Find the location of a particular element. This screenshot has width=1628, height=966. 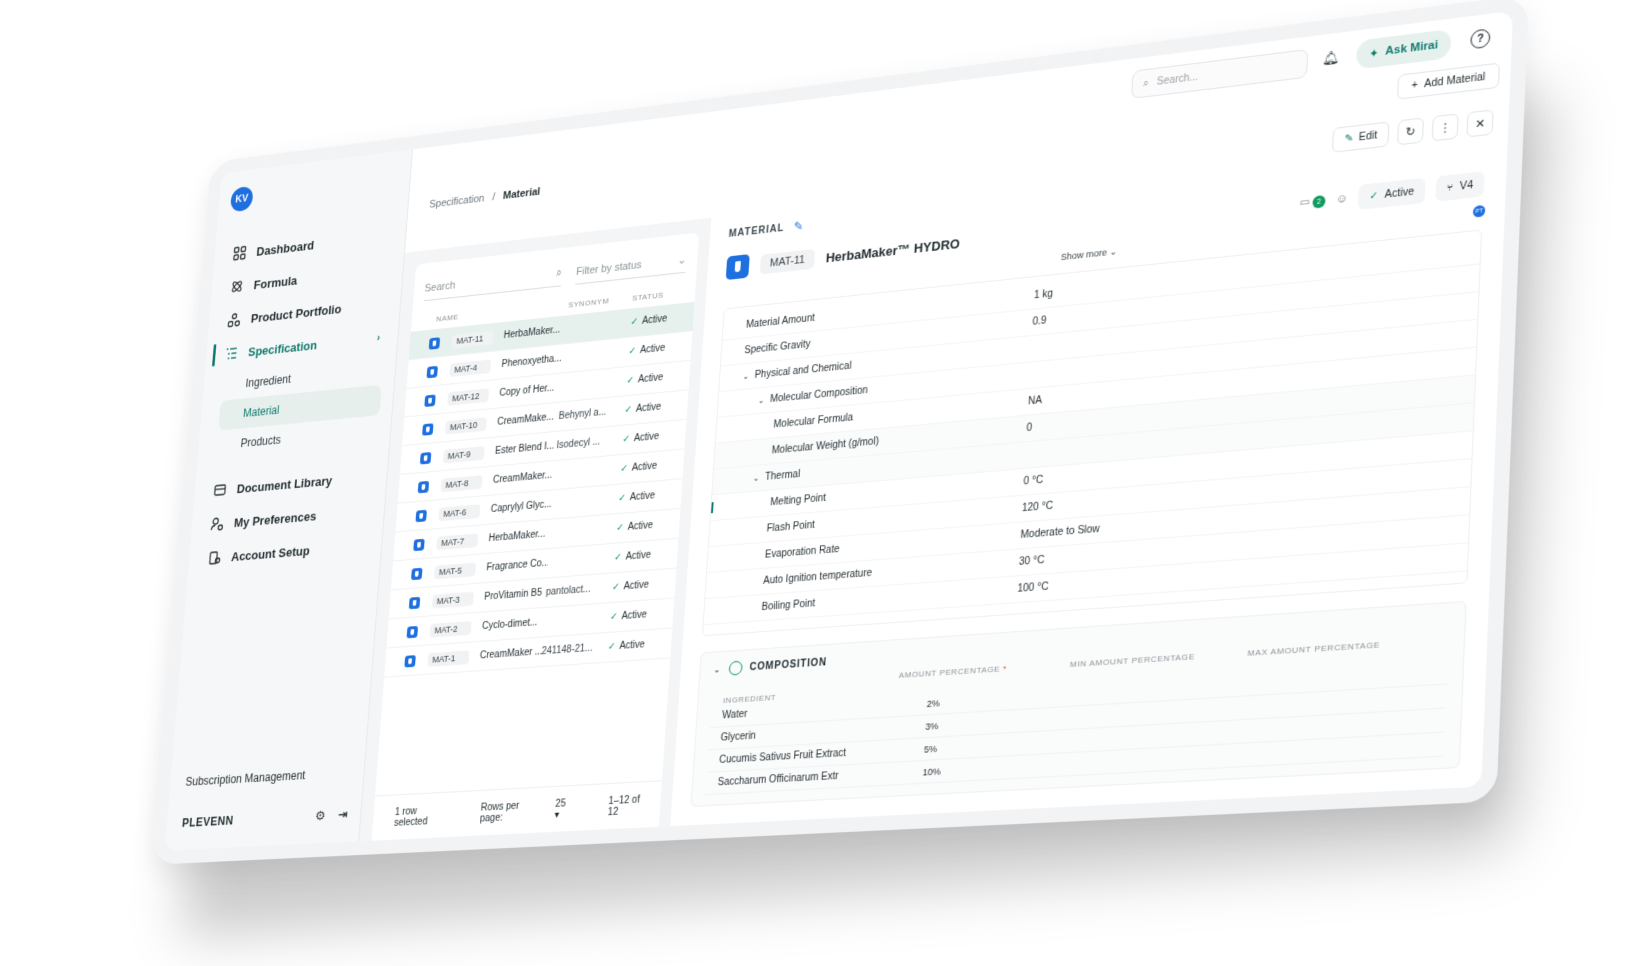

account-icon is located at coordinates (214, 558).